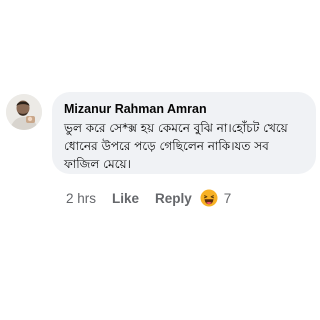 The width and height of the screenshot is (320, 320). What do you see at coordinates (185, 109) in the screenshot?
I see `comment-author-name: Mizanur Rahman Amran` at bounding box center [185, 109].